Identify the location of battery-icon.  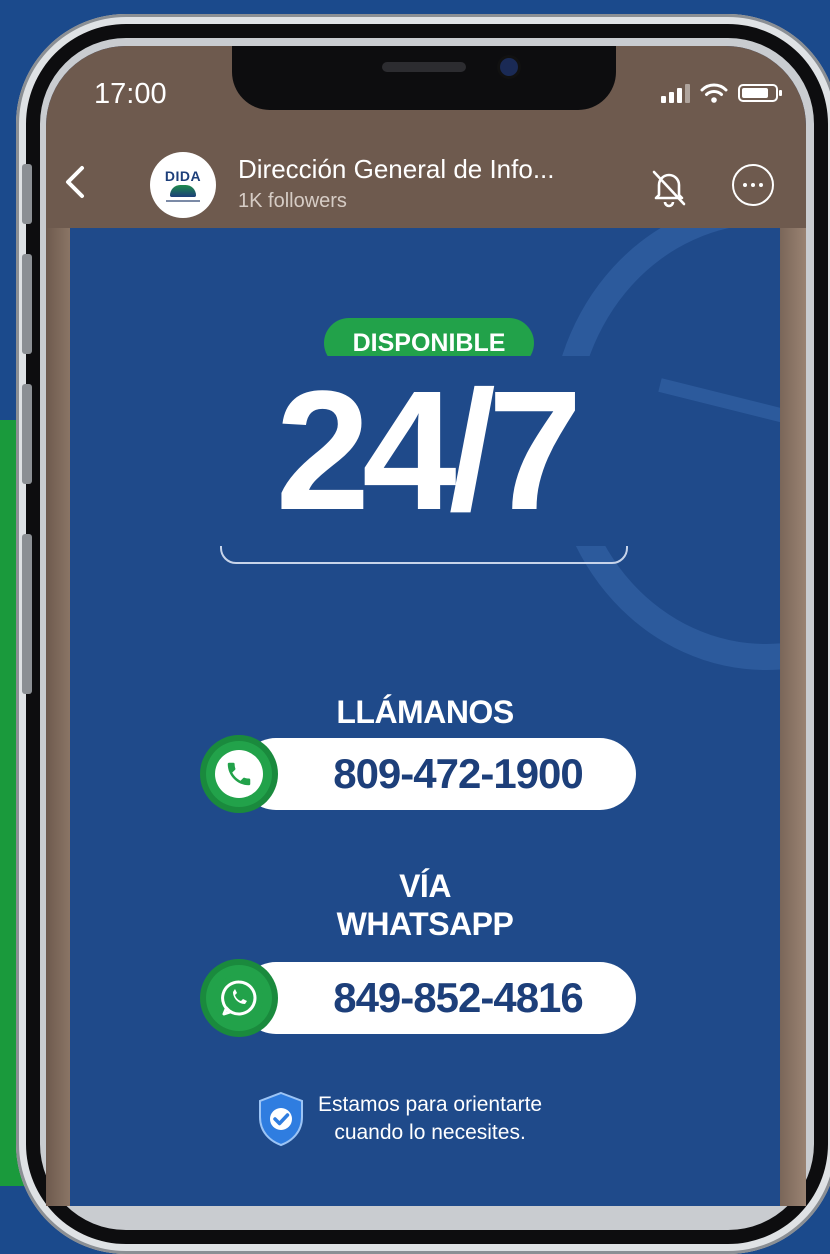
(760, 93).